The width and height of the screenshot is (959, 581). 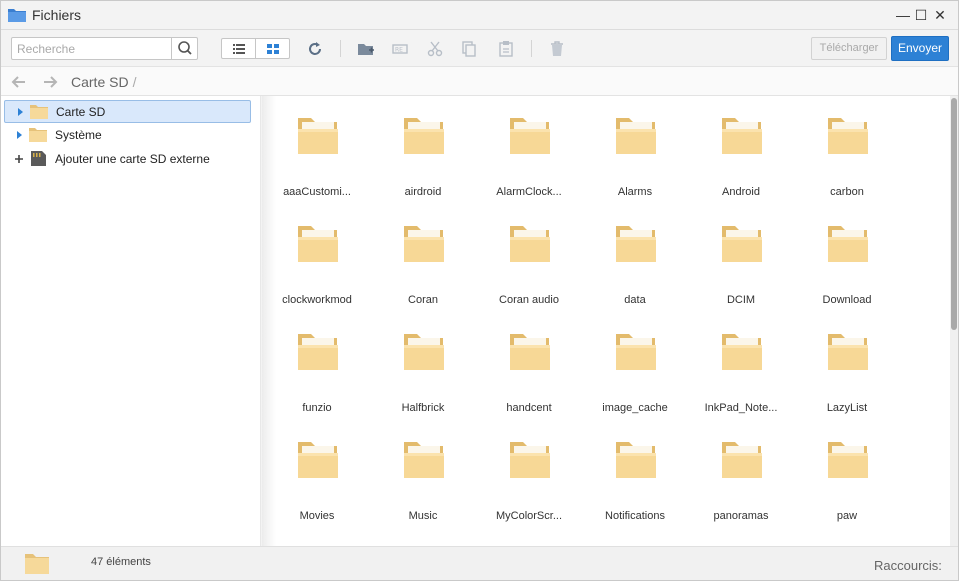 I want to click on plus-icon, so click(x=19, y=159).